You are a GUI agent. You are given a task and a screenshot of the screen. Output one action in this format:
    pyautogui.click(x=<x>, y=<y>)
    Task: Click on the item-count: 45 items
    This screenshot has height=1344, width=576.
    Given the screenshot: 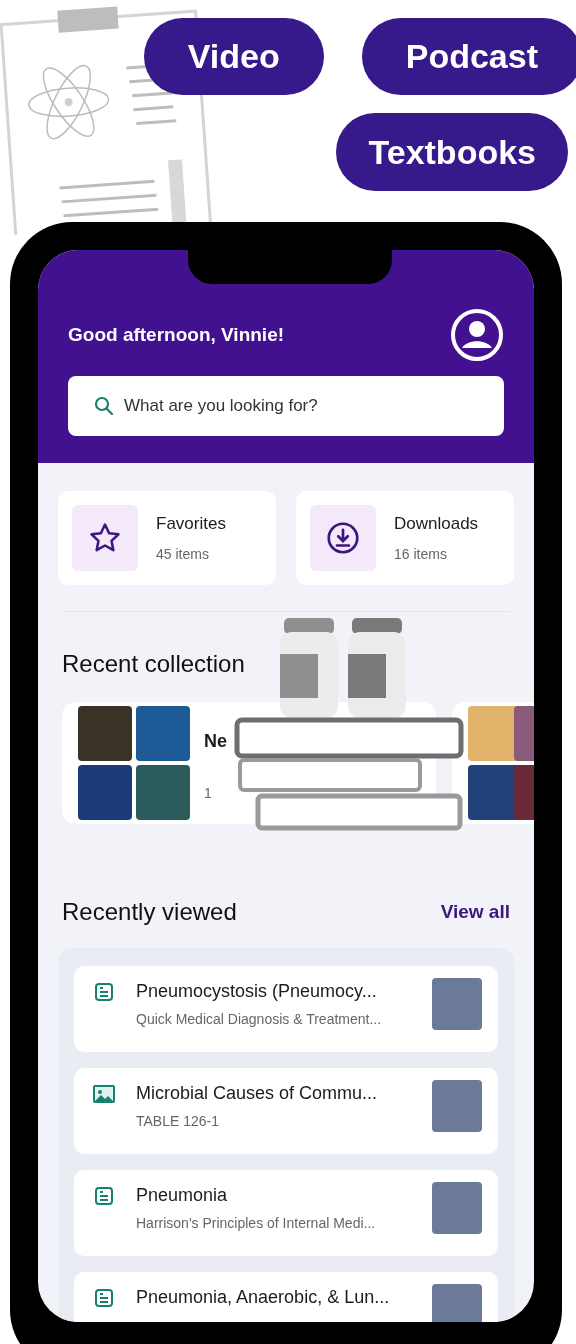 What is the action you would take?
    pyautogui.click(x=183, y=555)
    